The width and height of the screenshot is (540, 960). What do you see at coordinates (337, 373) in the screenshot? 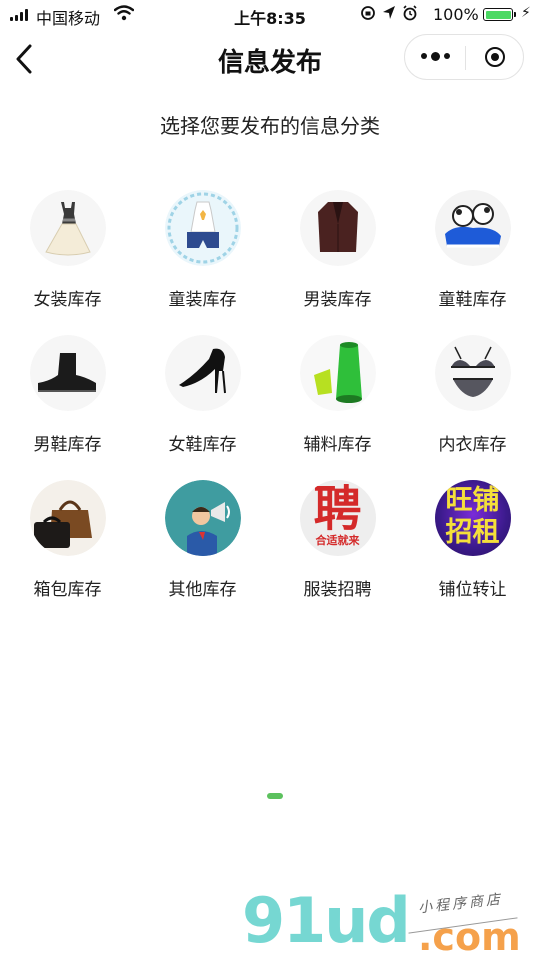
I see `thread-spool-icon` at bounding box center [337, 373].